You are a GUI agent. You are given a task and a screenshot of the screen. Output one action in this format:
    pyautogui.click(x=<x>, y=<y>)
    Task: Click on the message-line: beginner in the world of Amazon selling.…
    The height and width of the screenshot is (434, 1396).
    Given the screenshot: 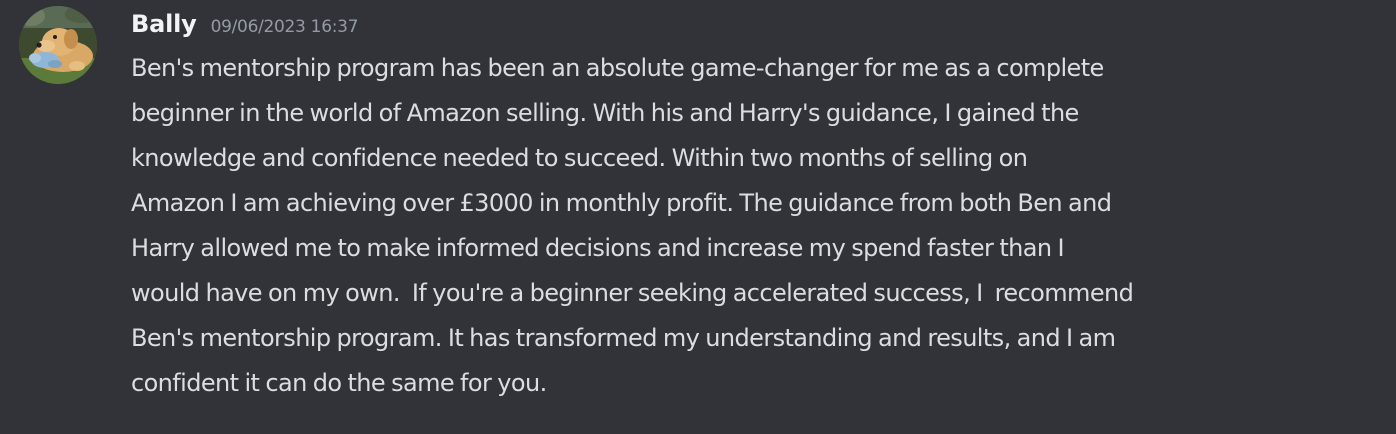 What is the action you would take?
    pyautogui.click(x=605, y=113)
    